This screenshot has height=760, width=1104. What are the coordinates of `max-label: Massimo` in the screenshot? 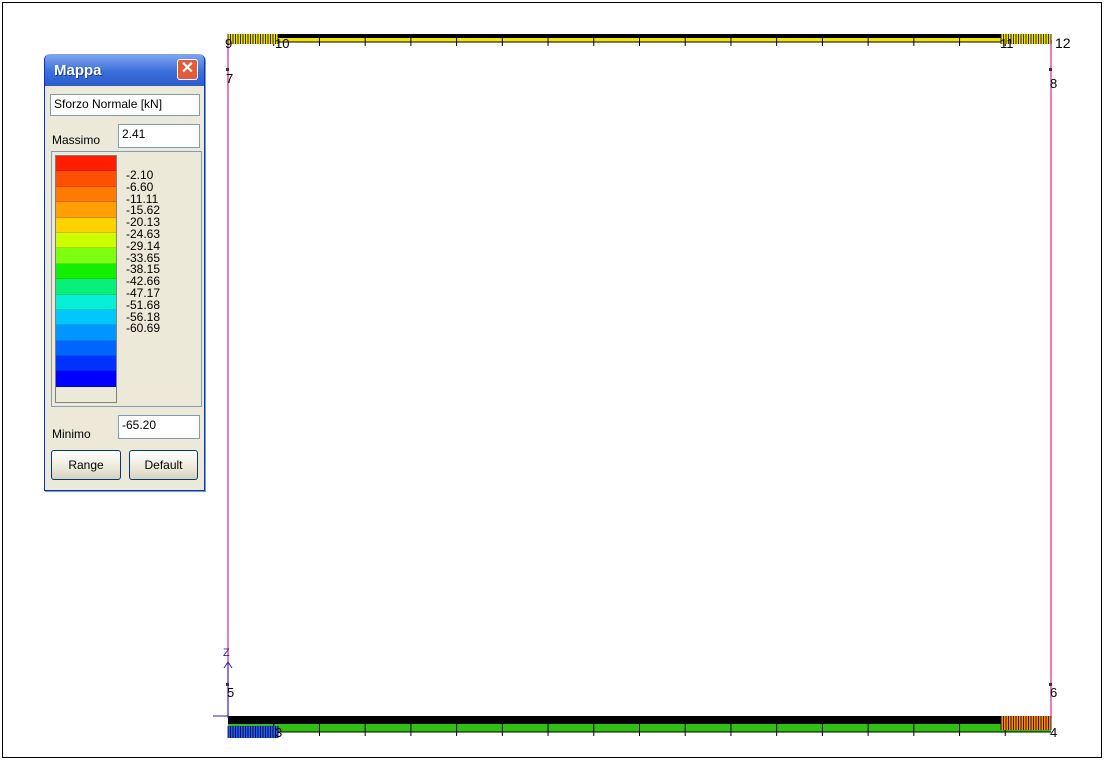 It's located at (76, 140).